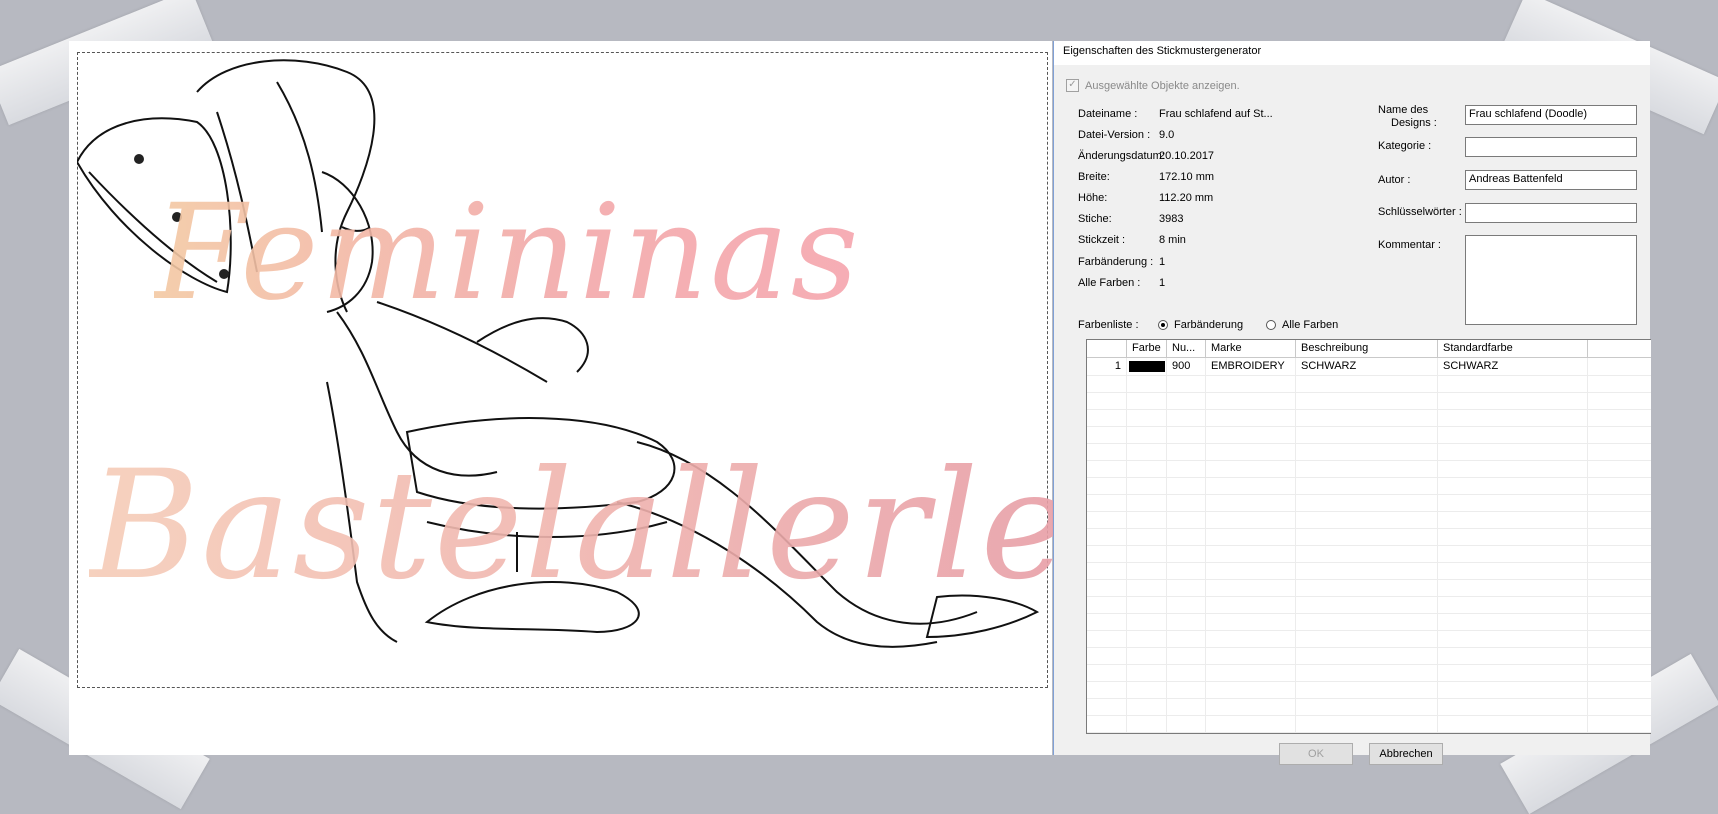 This screenshot has height=814, width=1718. I want to click on info-label: Stiche:, so click(1095, 219).